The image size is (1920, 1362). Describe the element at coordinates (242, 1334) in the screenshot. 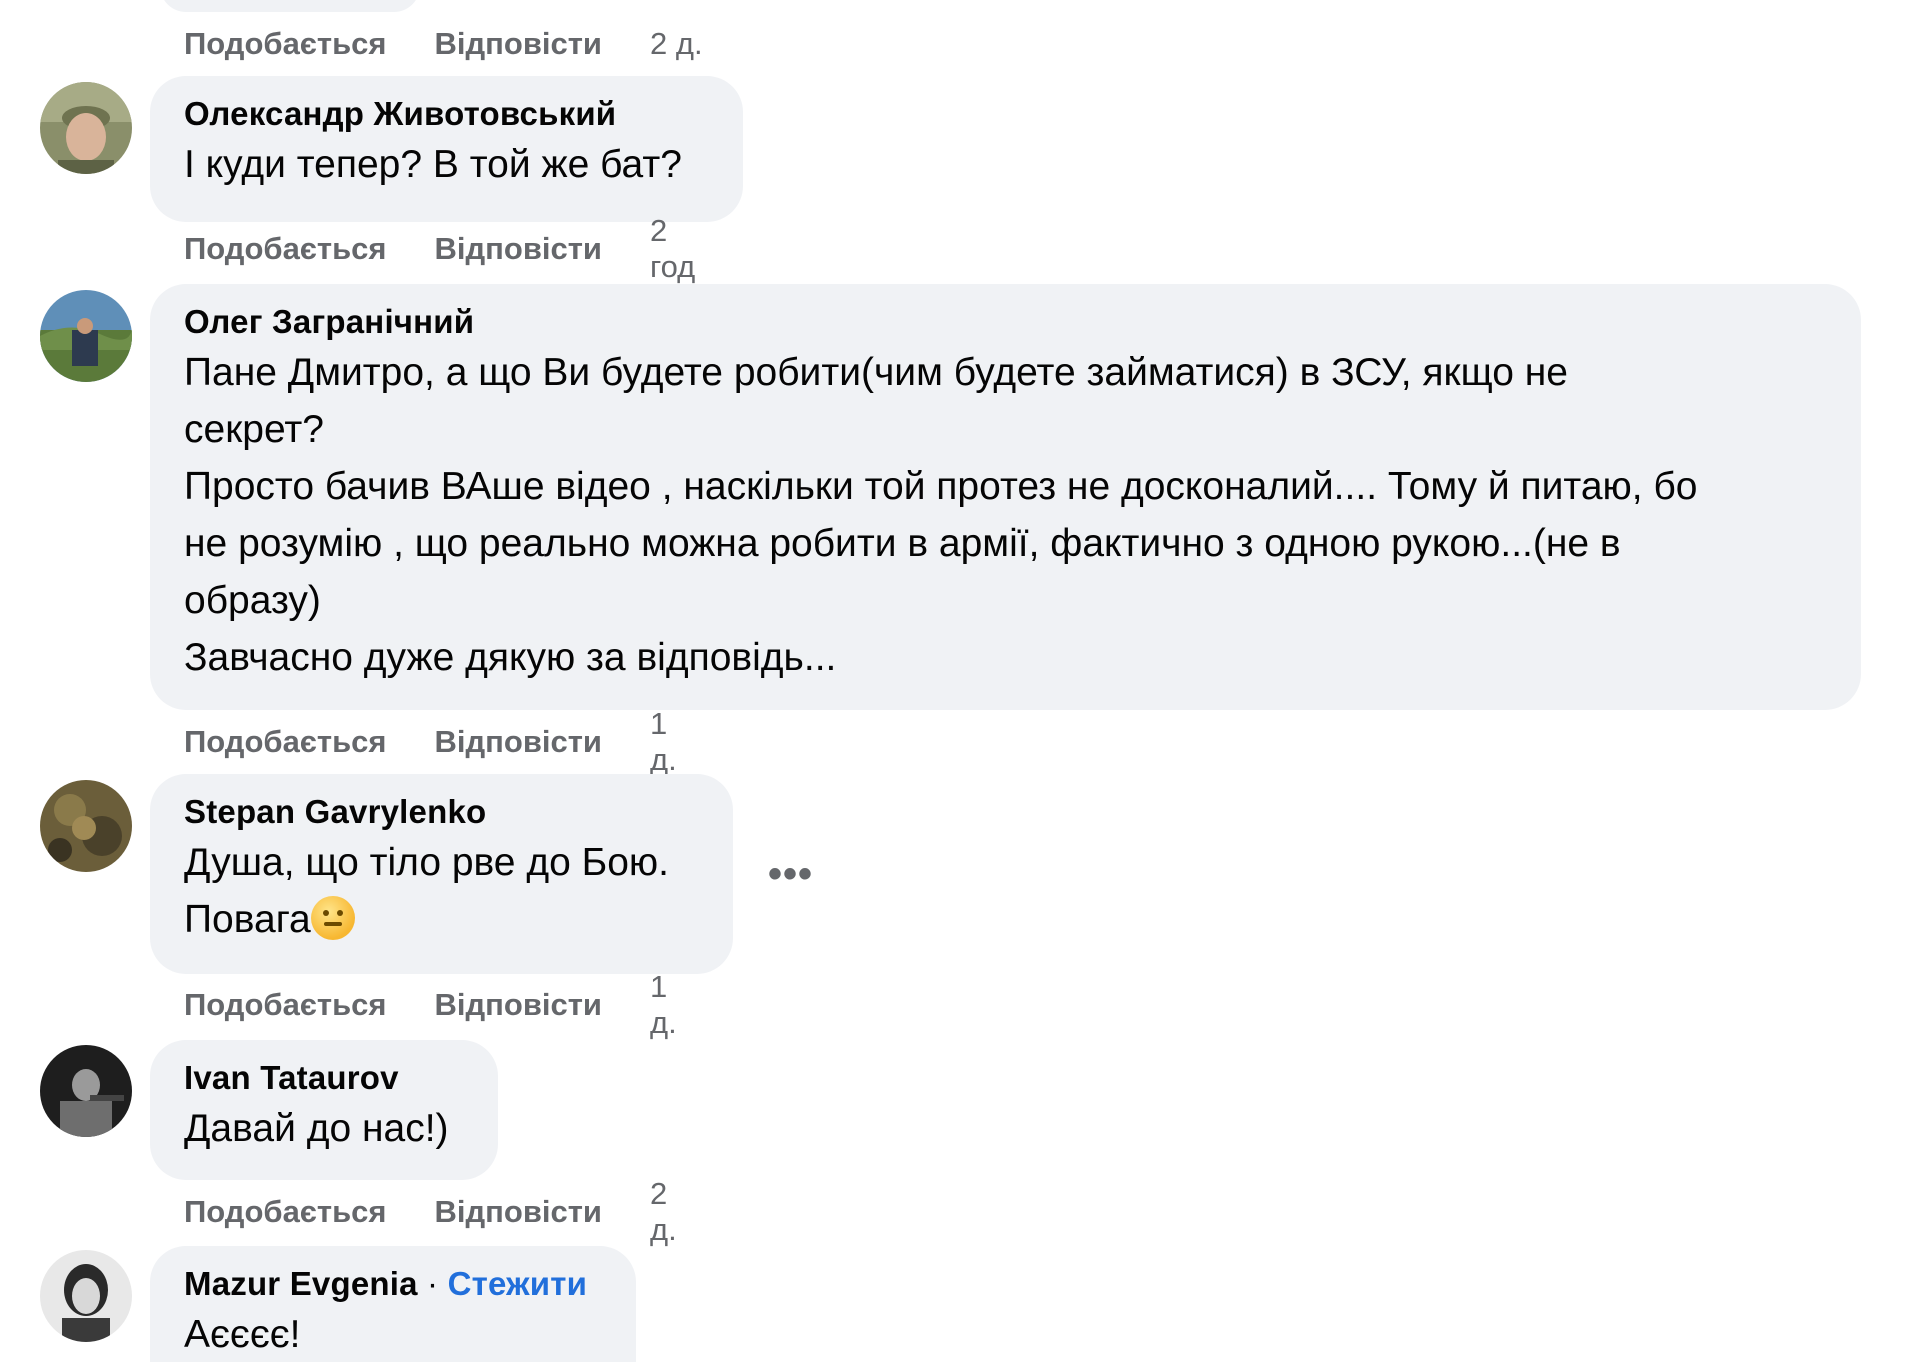

I see `comment-text: Аєєєє!` at that location.